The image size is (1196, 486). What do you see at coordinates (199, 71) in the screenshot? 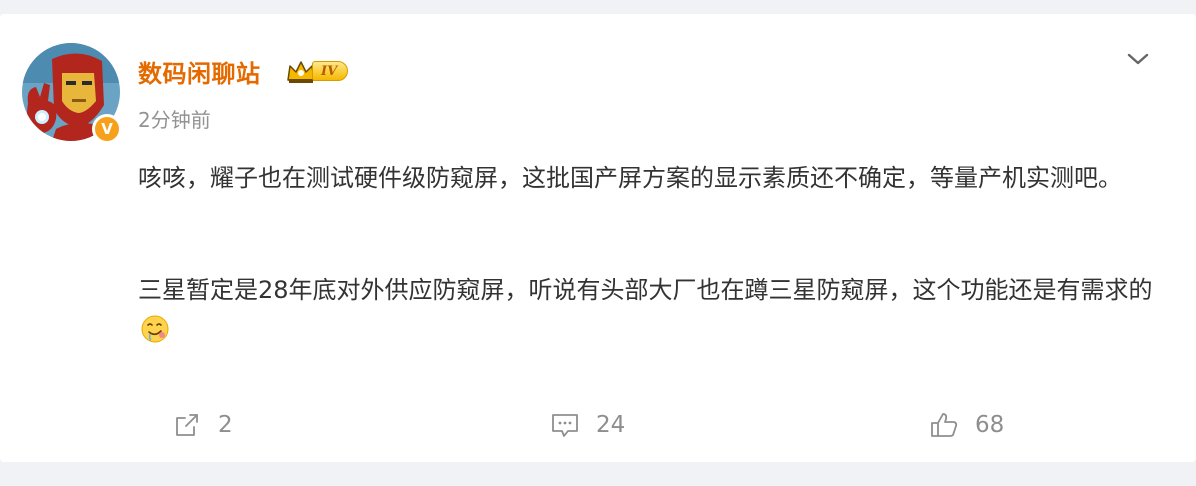
I see `username: 数码闲聊站` at bounding box center [199, 71].